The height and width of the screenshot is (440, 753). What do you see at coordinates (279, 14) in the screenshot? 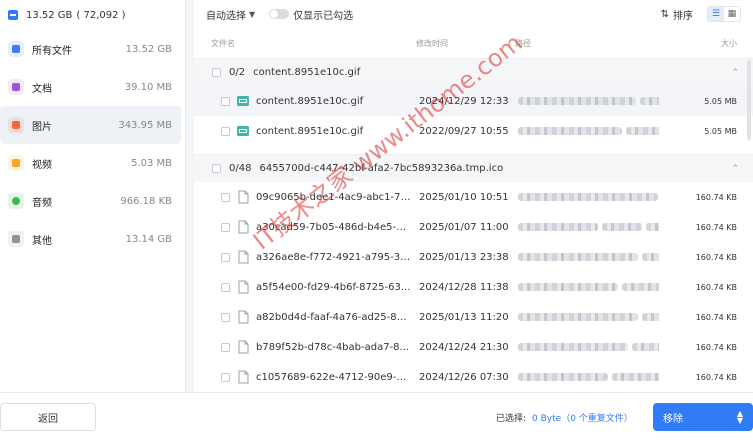
I see `only-checked-toggle` at bounding box center [279, 14].